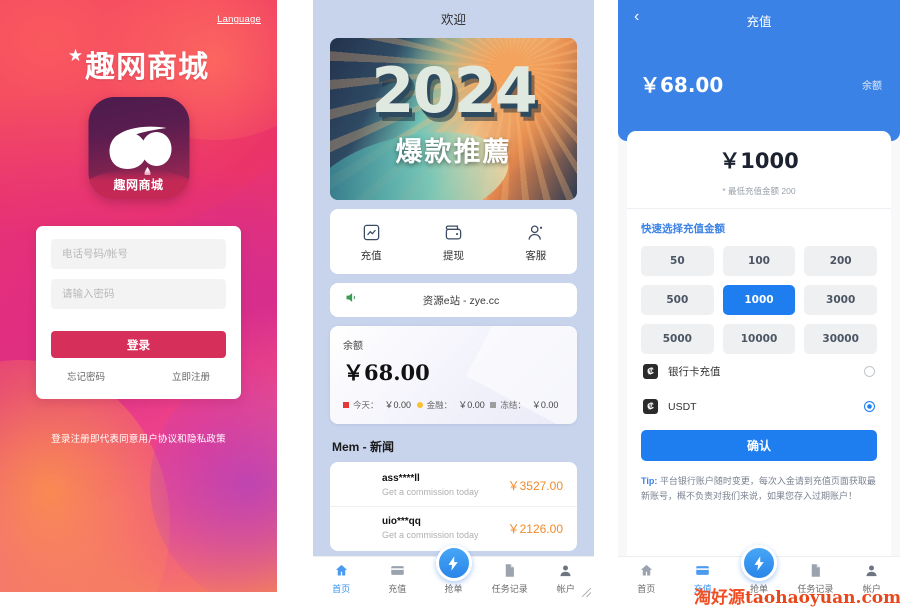 The image size is (900, 609). What do you see at coordinates (454, 90) in the screenshot?
I see `banner-year: 2024` at bounding box center [454, 90].